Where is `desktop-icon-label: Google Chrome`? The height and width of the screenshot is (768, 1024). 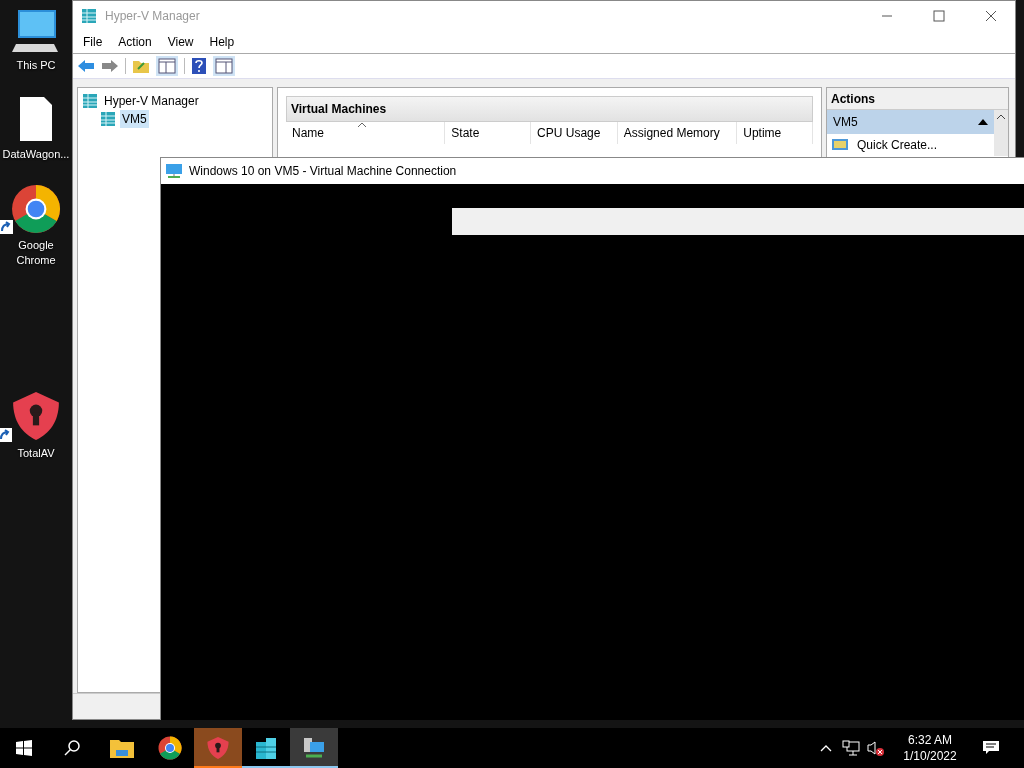 desktop-icon-label: Google Chrome is located at coordinates (36, 253).